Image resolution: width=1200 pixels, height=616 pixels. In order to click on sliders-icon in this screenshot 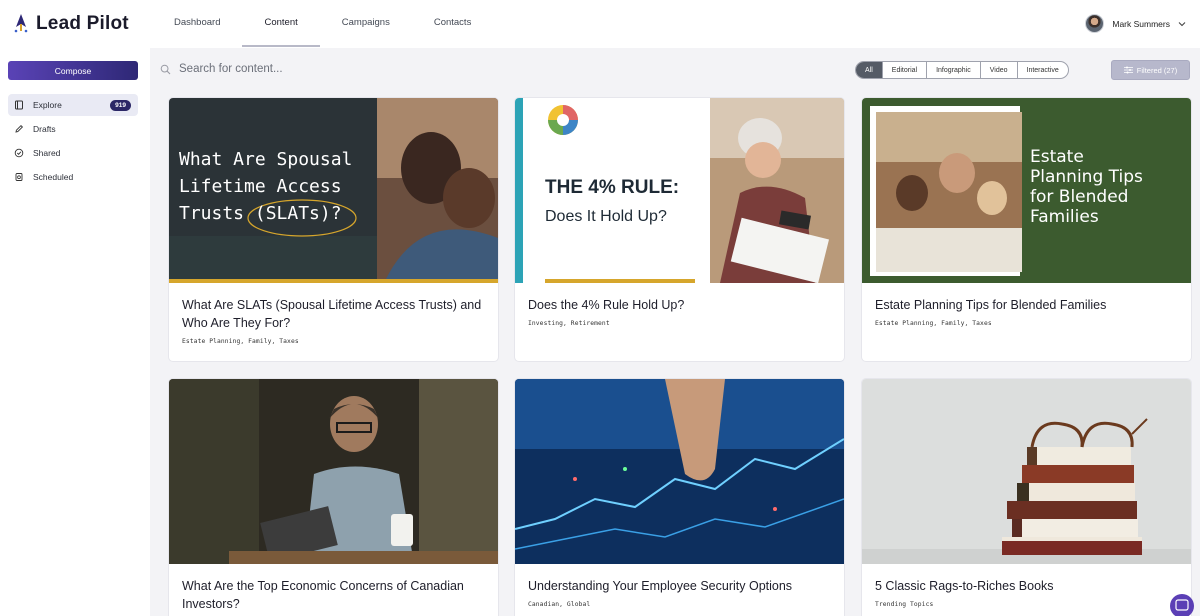, I will do `click(1128, 70)`.